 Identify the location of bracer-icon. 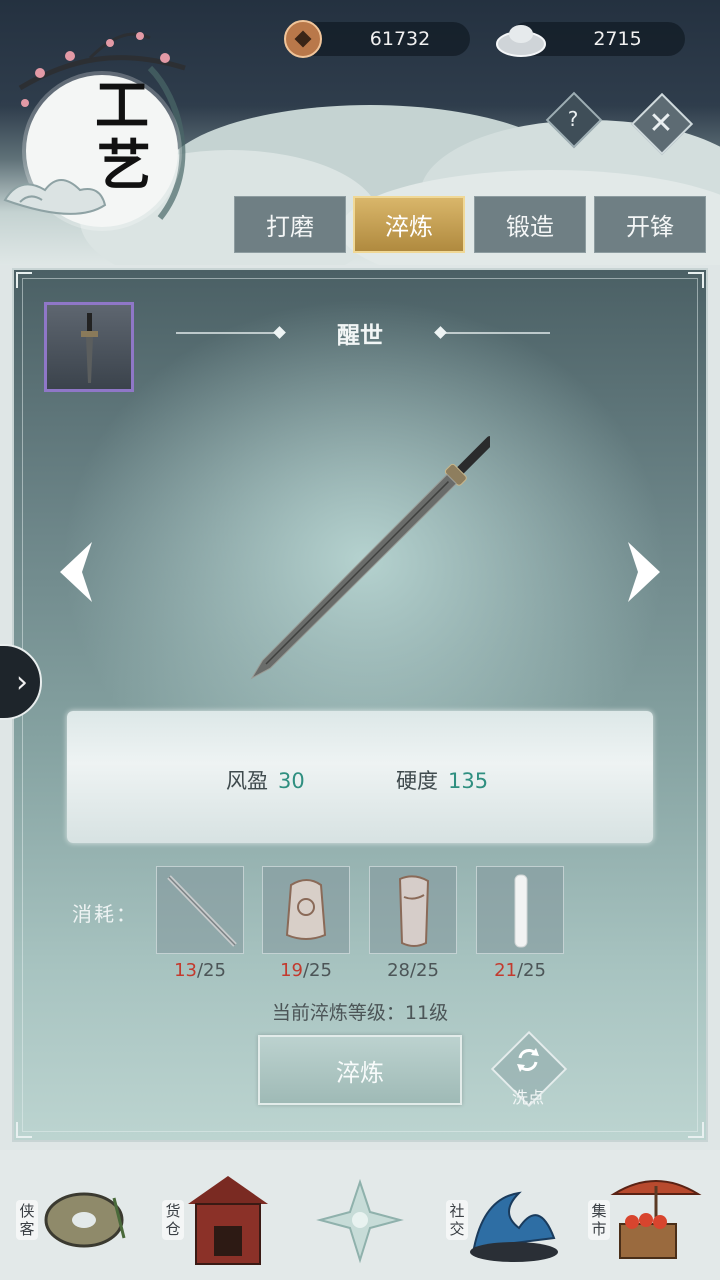
(414, 911).